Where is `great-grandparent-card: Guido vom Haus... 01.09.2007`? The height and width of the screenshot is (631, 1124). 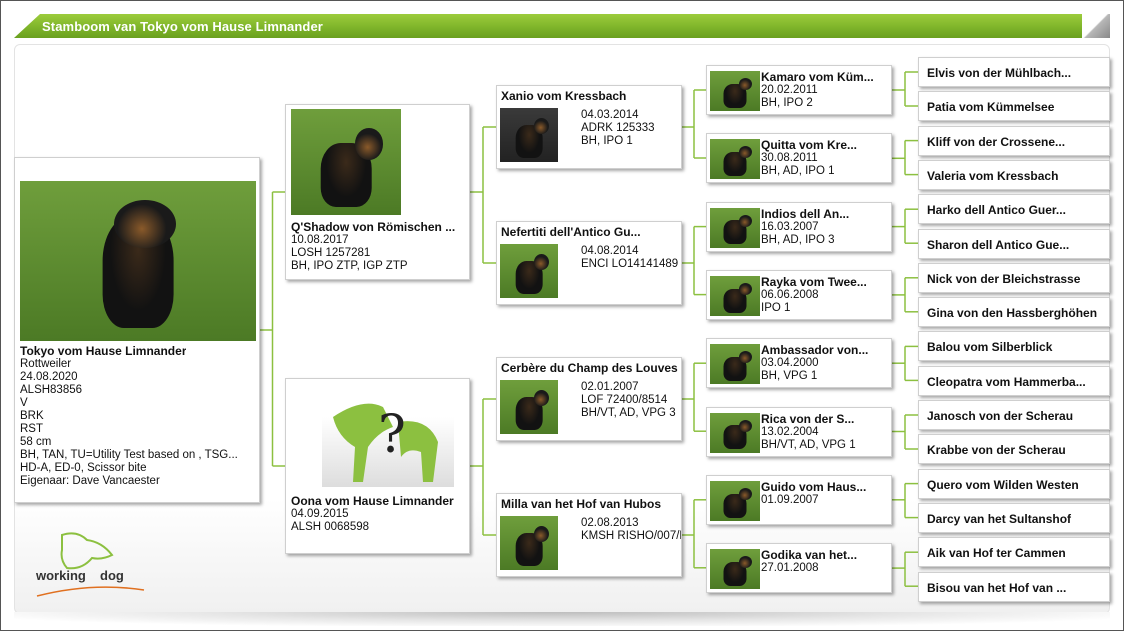
great-grandparent-card: Guido vom Haus... 01.09.2007 is located at coordinates (799, 499).